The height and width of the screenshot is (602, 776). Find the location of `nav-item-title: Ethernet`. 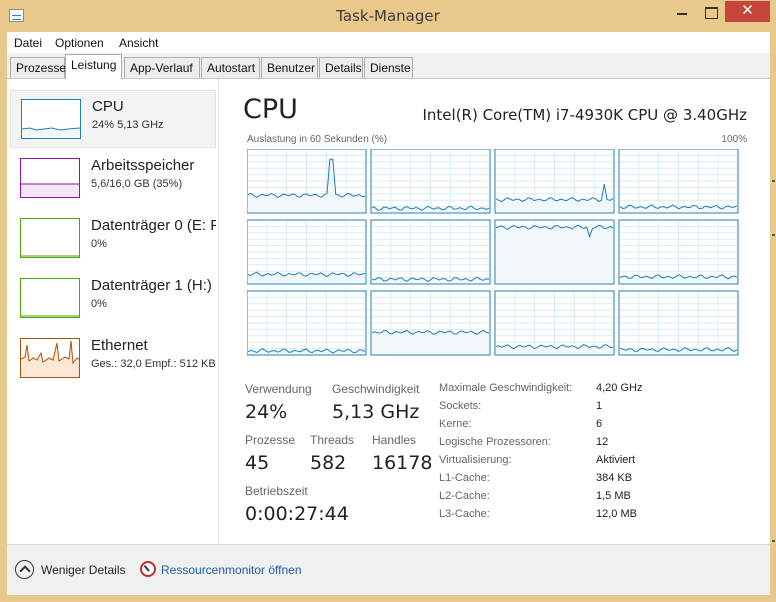

nav-item-title: Ethernet is located at coordinates (119, 345).